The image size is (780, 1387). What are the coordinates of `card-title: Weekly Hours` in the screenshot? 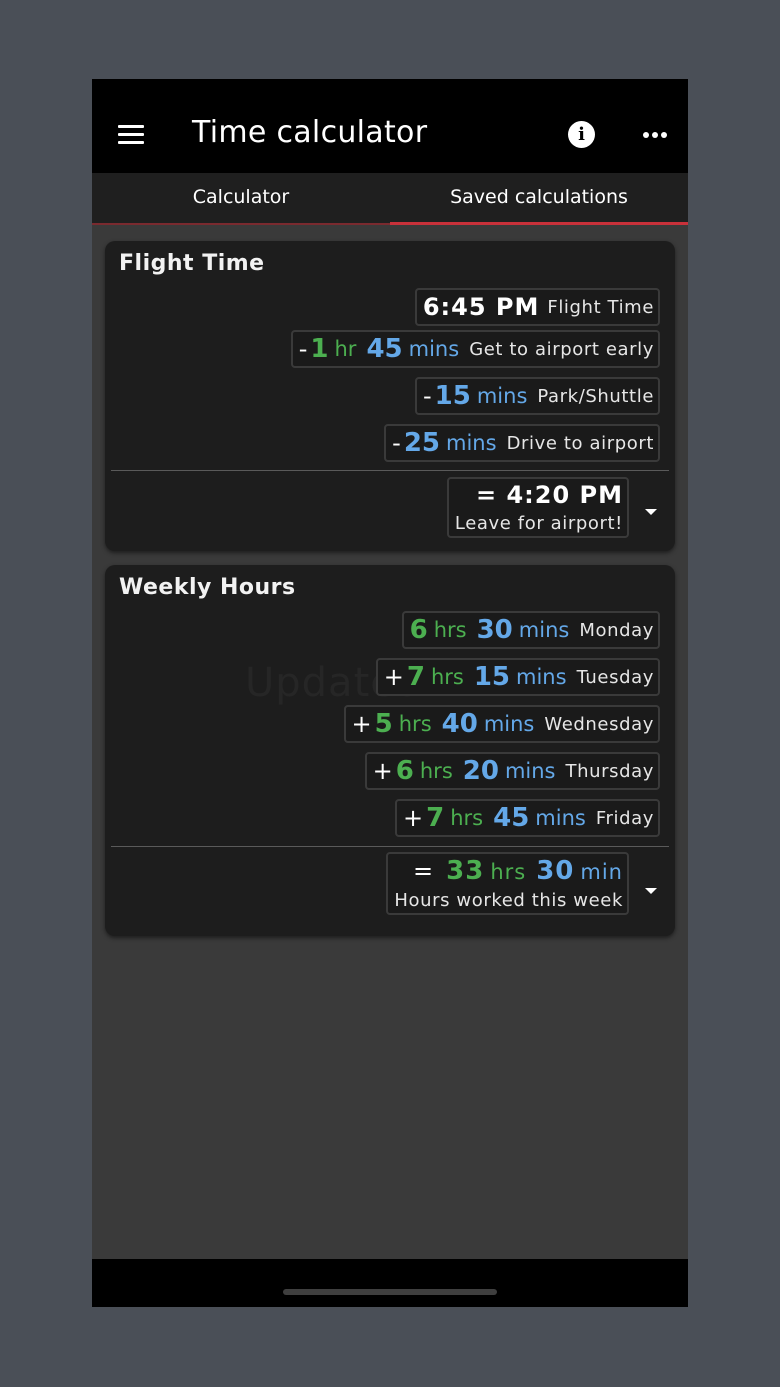 It's located at (207, 587).